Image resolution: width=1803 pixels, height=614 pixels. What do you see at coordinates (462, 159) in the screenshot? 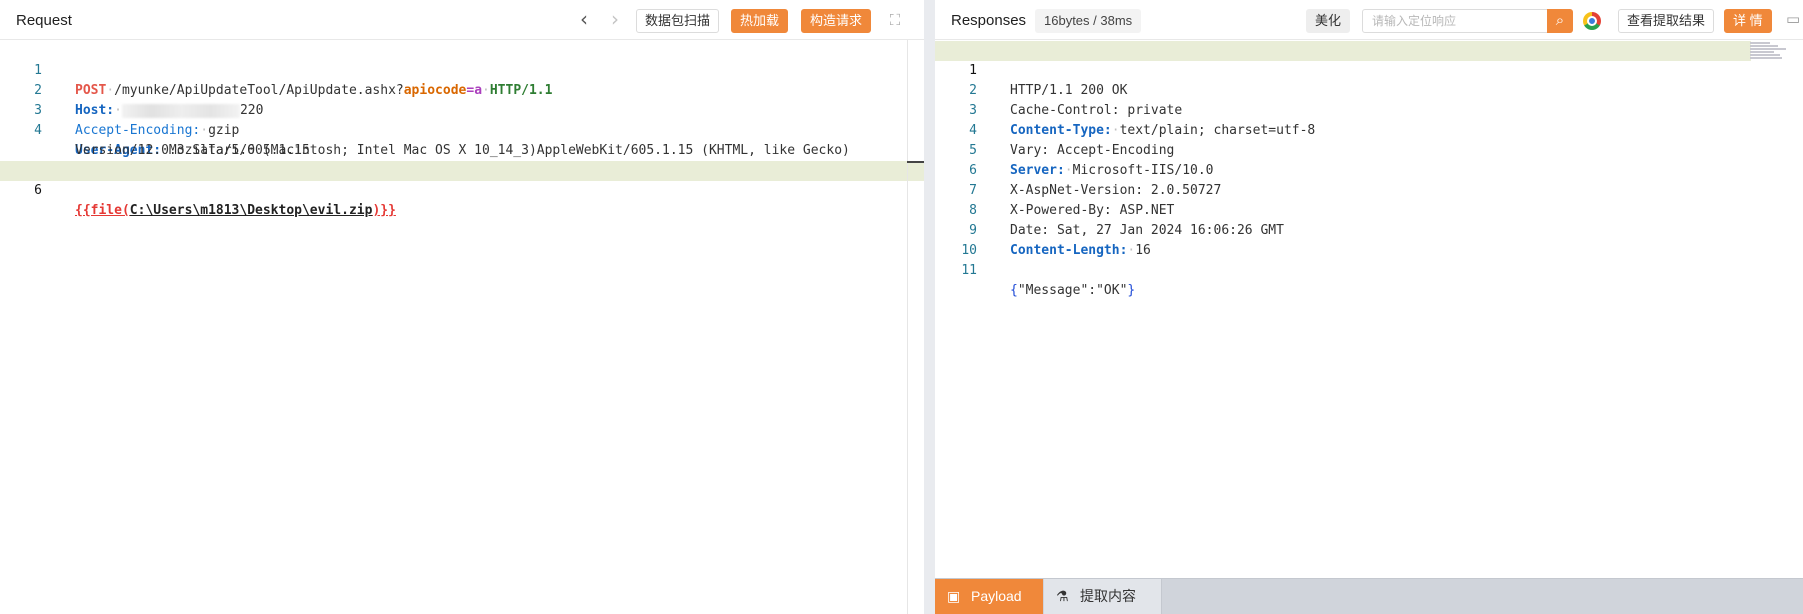
I see `request-line-5: 5` at bounding box center [462, 159].